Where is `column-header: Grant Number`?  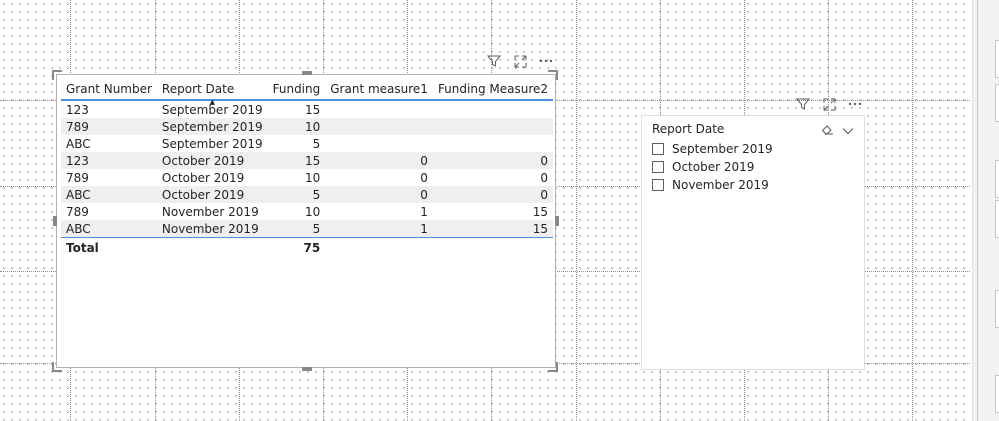 column-header: Grant Number is located at coordinates (109, 90).